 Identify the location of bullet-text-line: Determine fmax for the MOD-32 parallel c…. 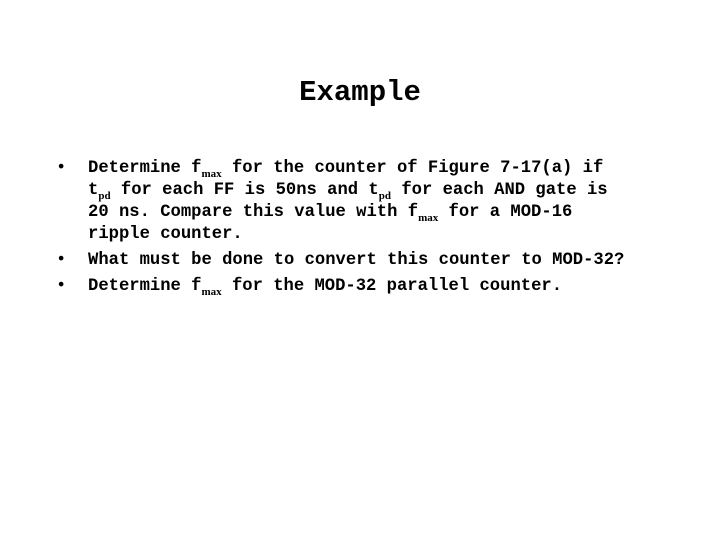
(325, 287).